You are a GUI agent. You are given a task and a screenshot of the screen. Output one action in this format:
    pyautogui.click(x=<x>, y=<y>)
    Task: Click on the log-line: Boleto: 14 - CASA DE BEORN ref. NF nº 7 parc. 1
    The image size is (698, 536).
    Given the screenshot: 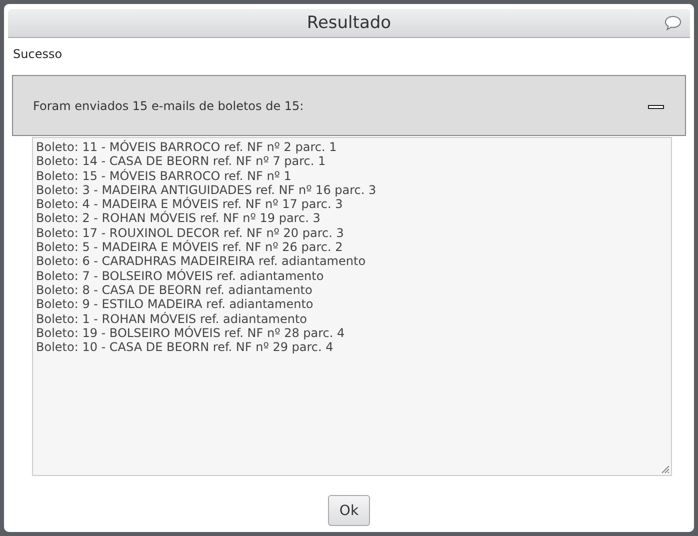 What is the action you would take?
    pyautogui.click(x=181, y=161)
    